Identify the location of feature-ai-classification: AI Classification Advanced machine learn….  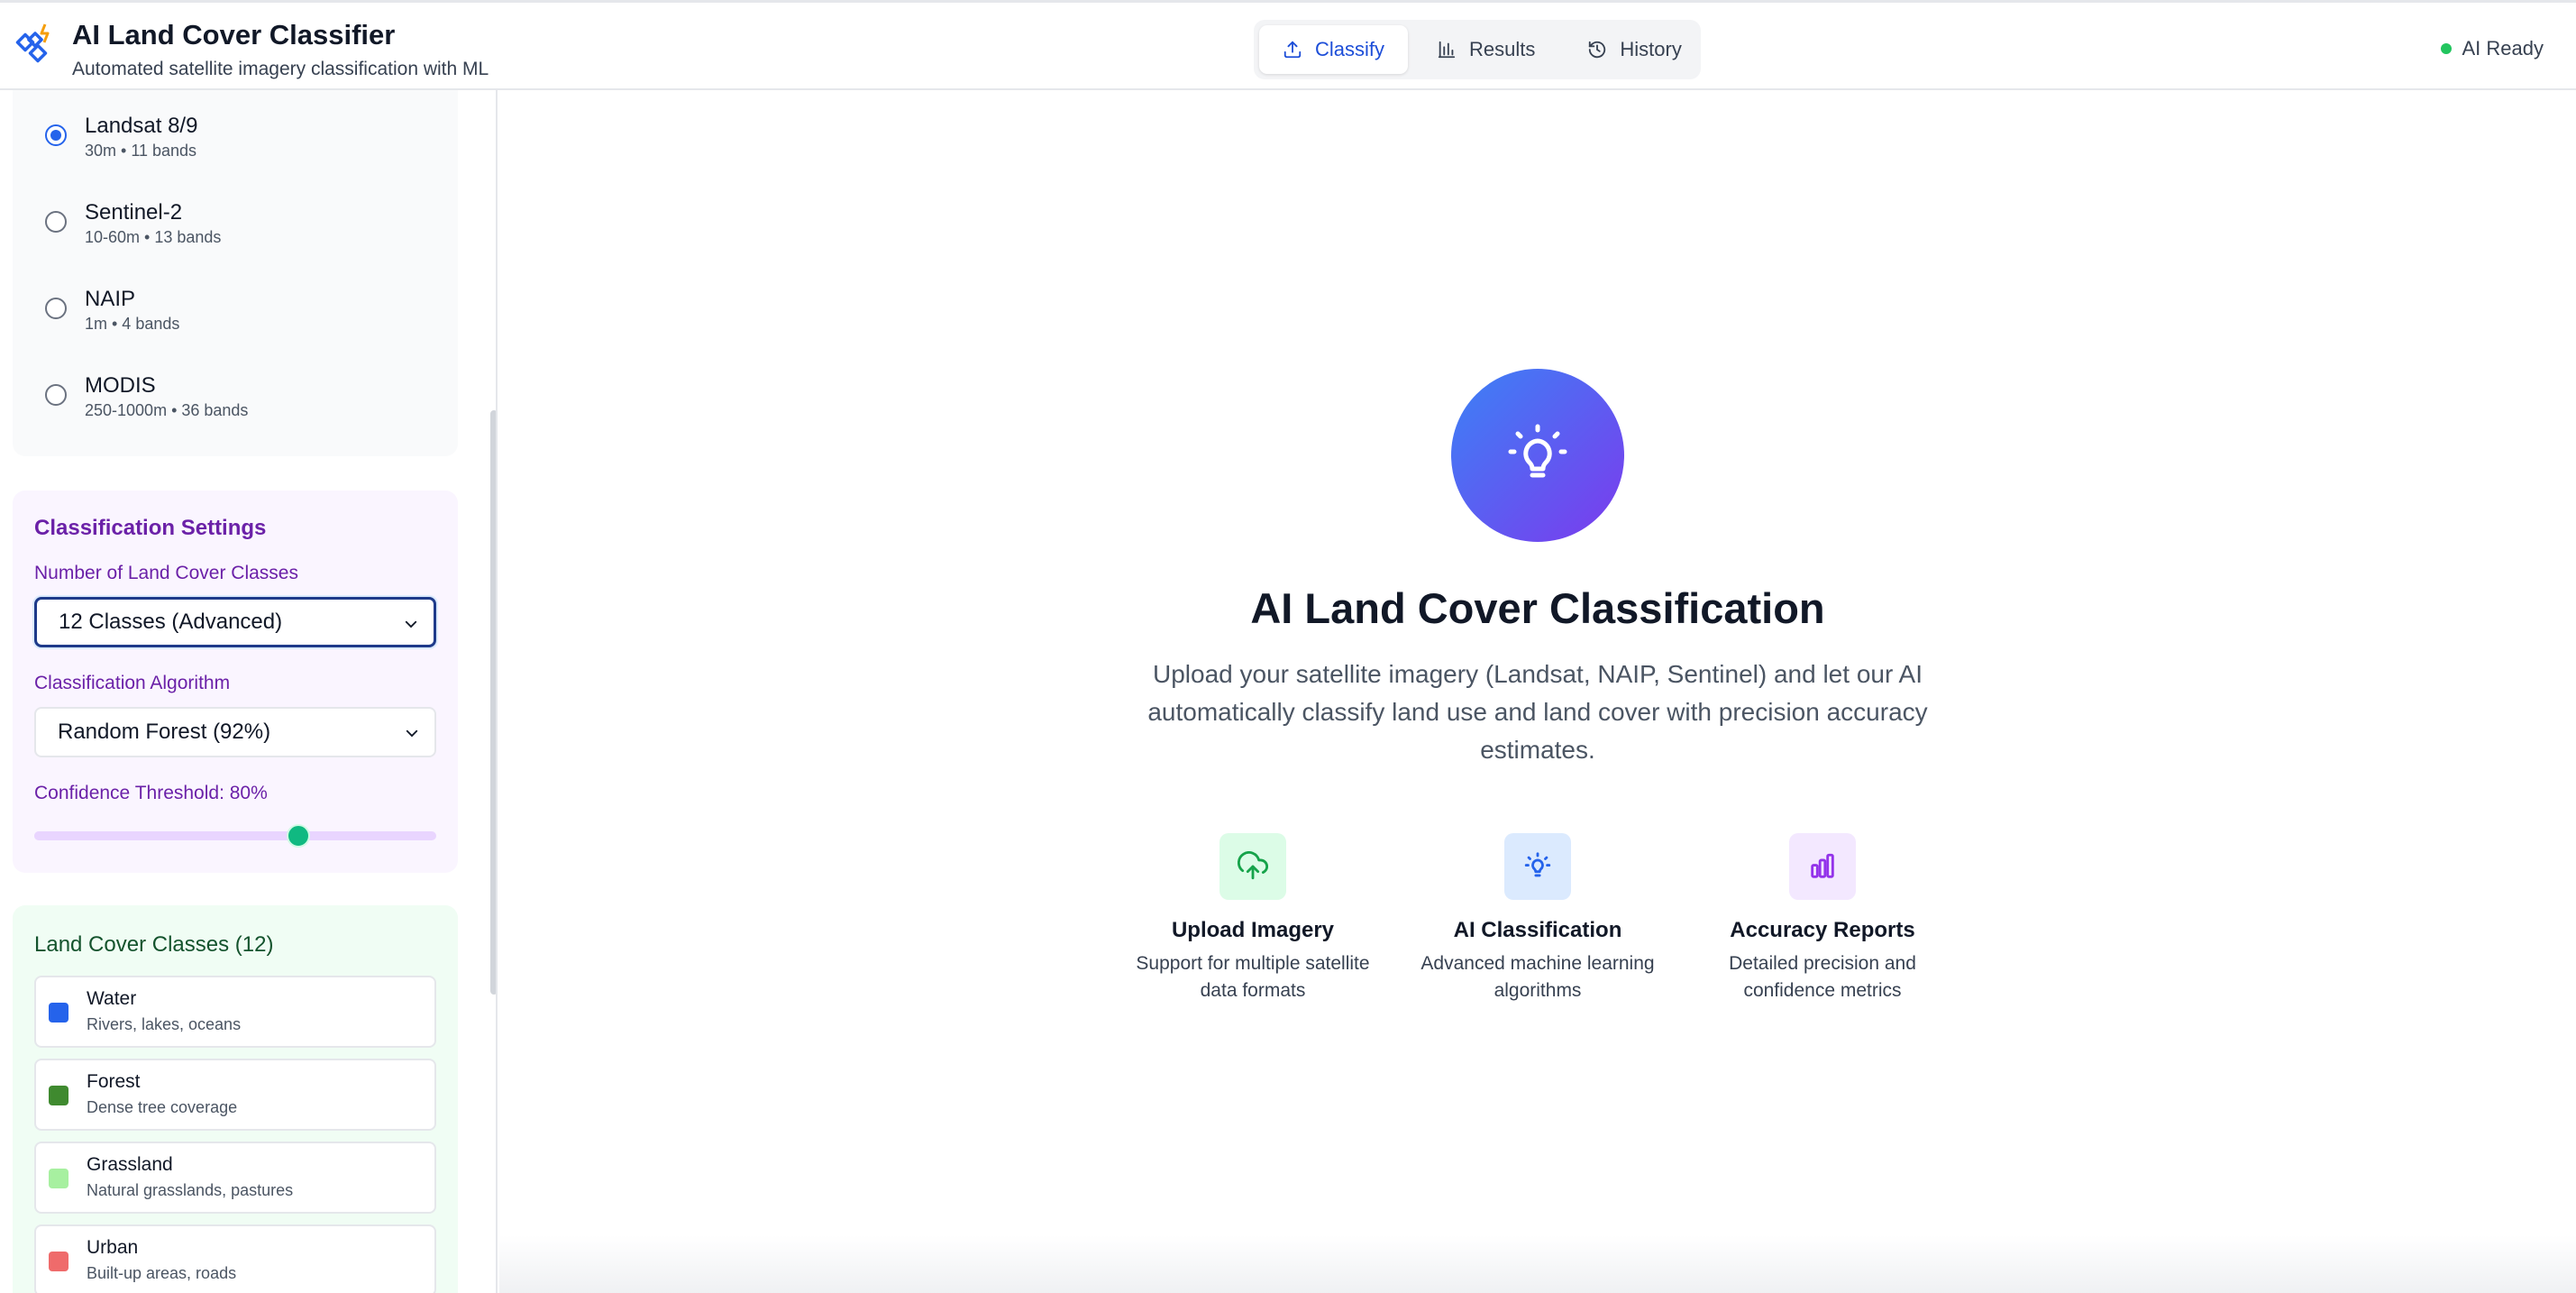
(1537, 919).